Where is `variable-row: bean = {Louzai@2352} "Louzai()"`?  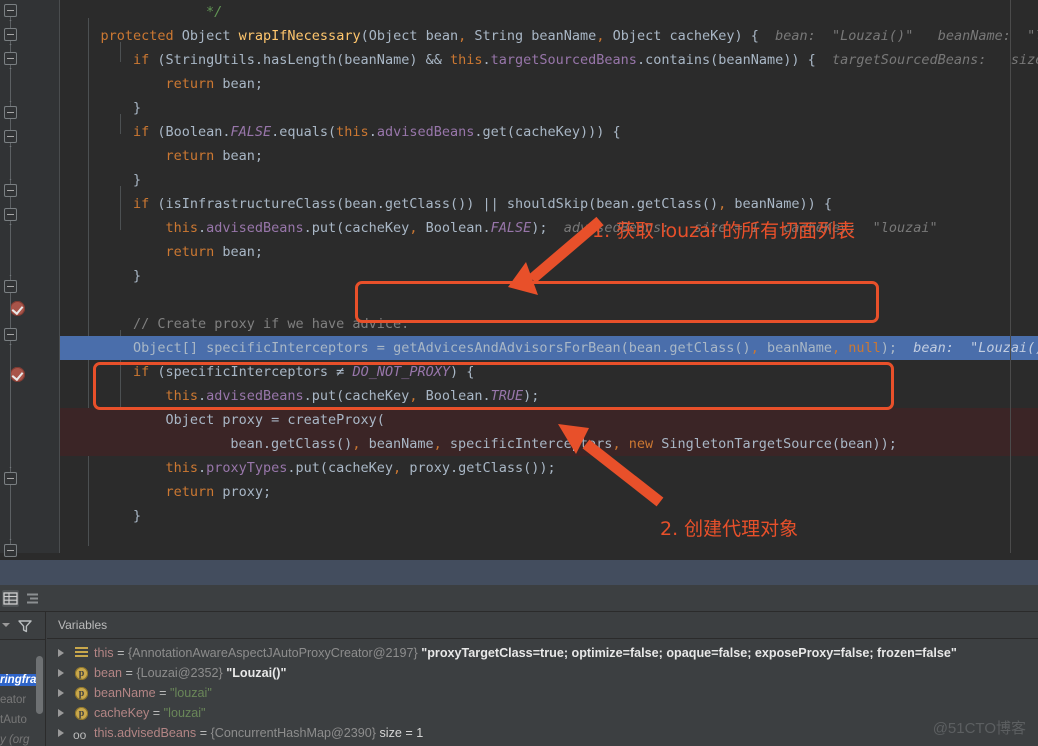 variable-row: bean = {Louzai@2352} "Louzai()" is located at coordinates (542, 673).